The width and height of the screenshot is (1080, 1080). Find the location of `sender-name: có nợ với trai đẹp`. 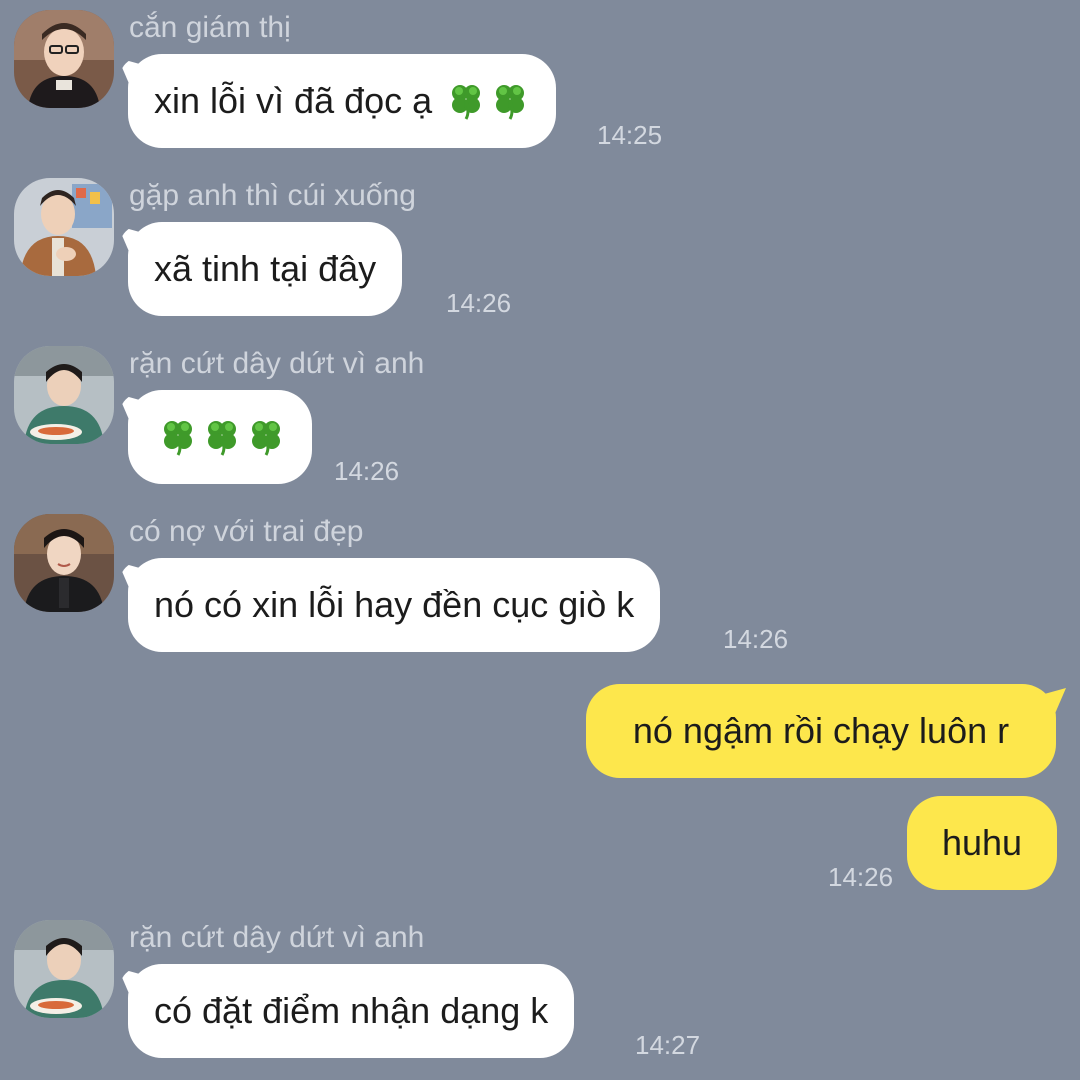

sender-name: có nợ với trai đẹp is located at coordinates (246, 531).